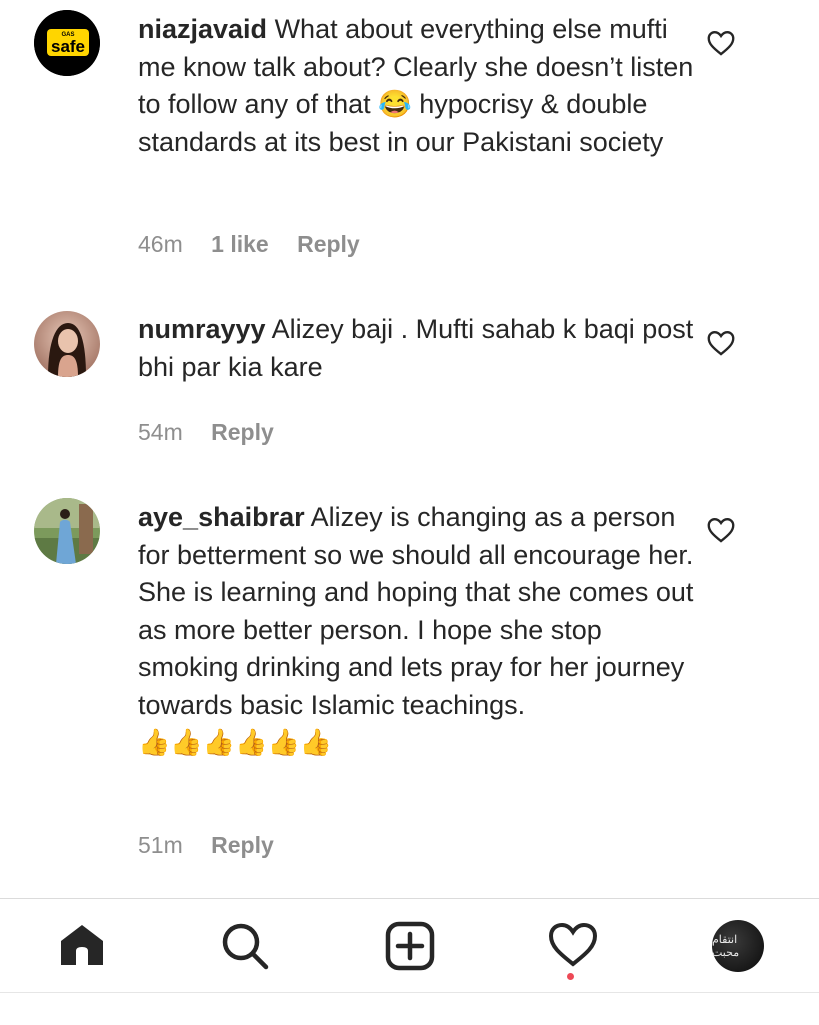  What do you see at coordinates (240, 244) in the screenshot?
I see `likes-count: 1 like` at bounding box center [240, 244].